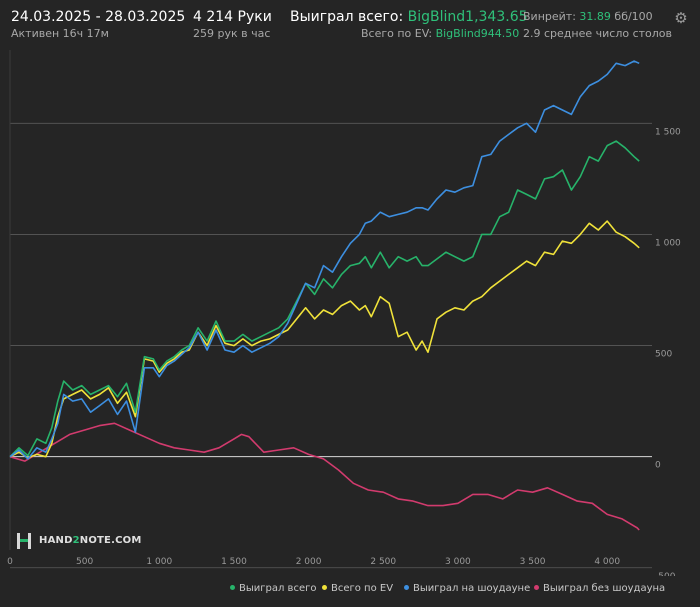 This screenshot has width=700, height=607. Describe the element at coordinates (10, 562) in the screenshot. I see `x-tick-label: 0` at that location.